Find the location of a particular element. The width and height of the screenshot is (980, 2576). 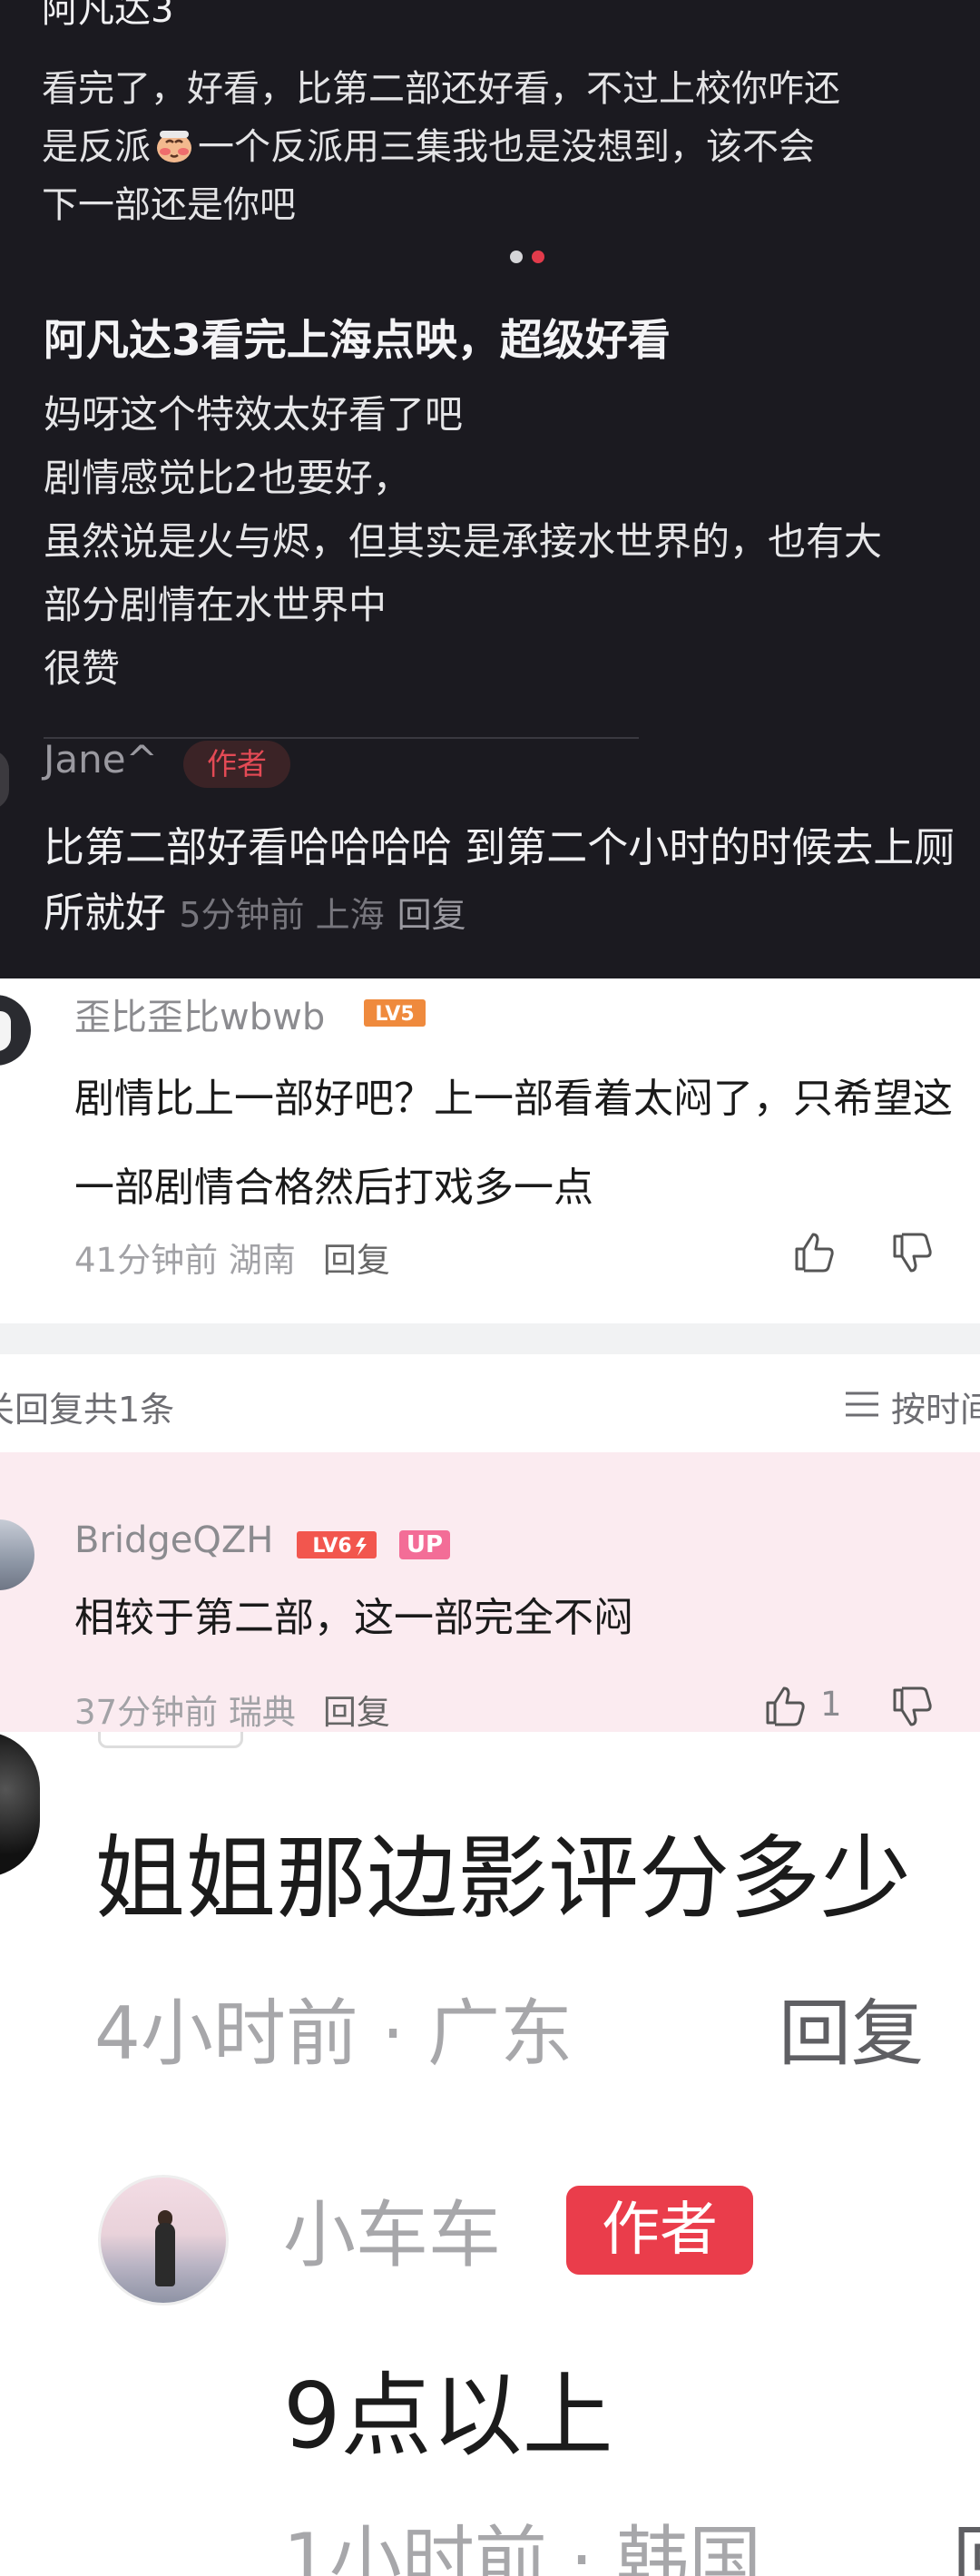

post-body-line: 看完了，好看，比第二部还好看，不过上校你咋还 is located at coordinates (441, 89).